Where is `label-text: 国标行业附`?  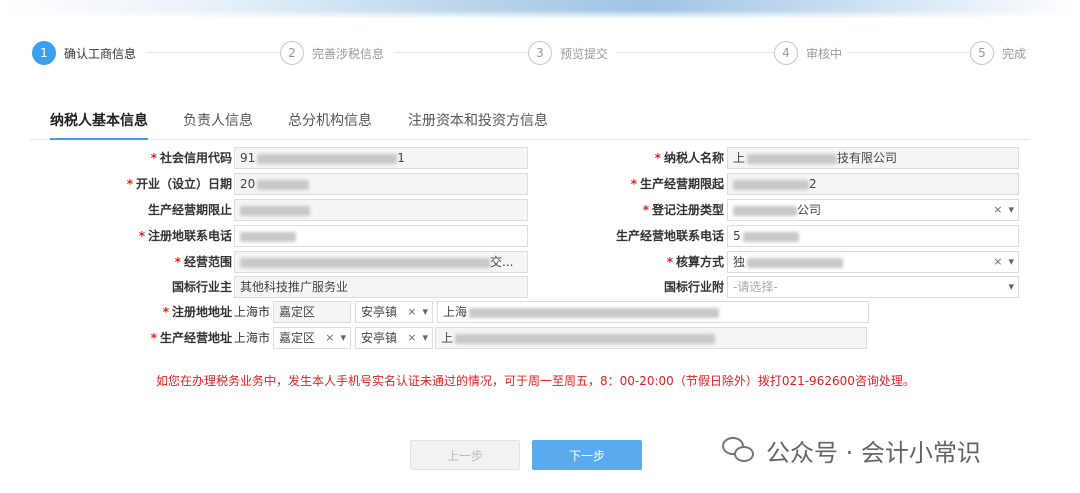 label-text: 国标行业附 is located at coordinates (693, 287).